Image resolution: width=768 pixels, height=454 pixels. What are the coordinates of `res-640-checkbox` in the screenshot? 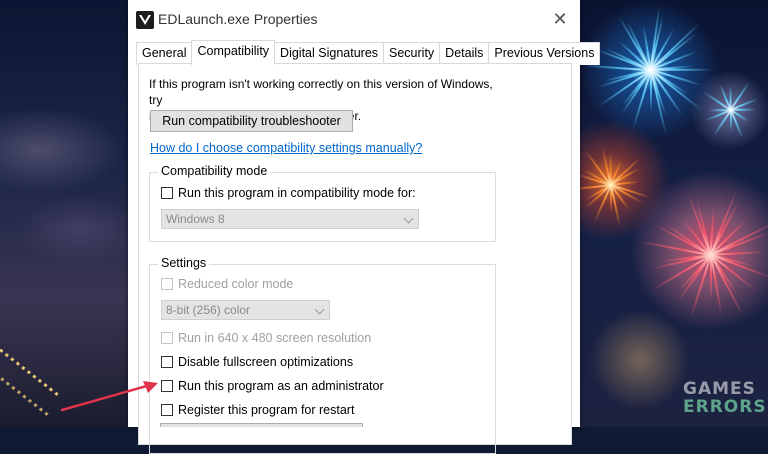 It's located at (167, 338).